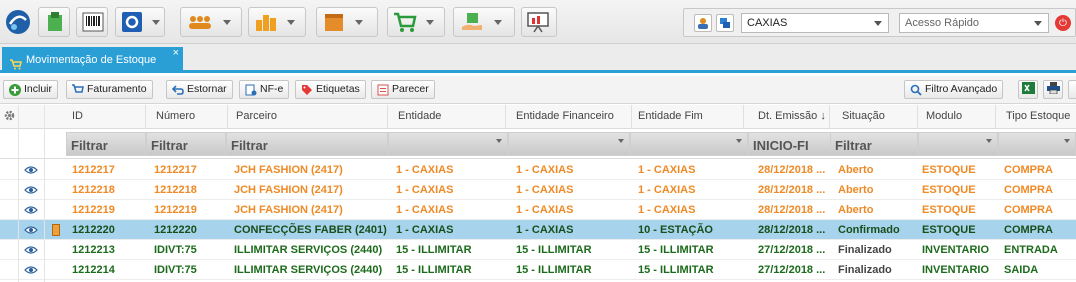  What do you see at coordinates (538, 58) in the screenshot?
I see `tab-strip: Movimentação de Estoque ×` at bounding box center [538, 58].